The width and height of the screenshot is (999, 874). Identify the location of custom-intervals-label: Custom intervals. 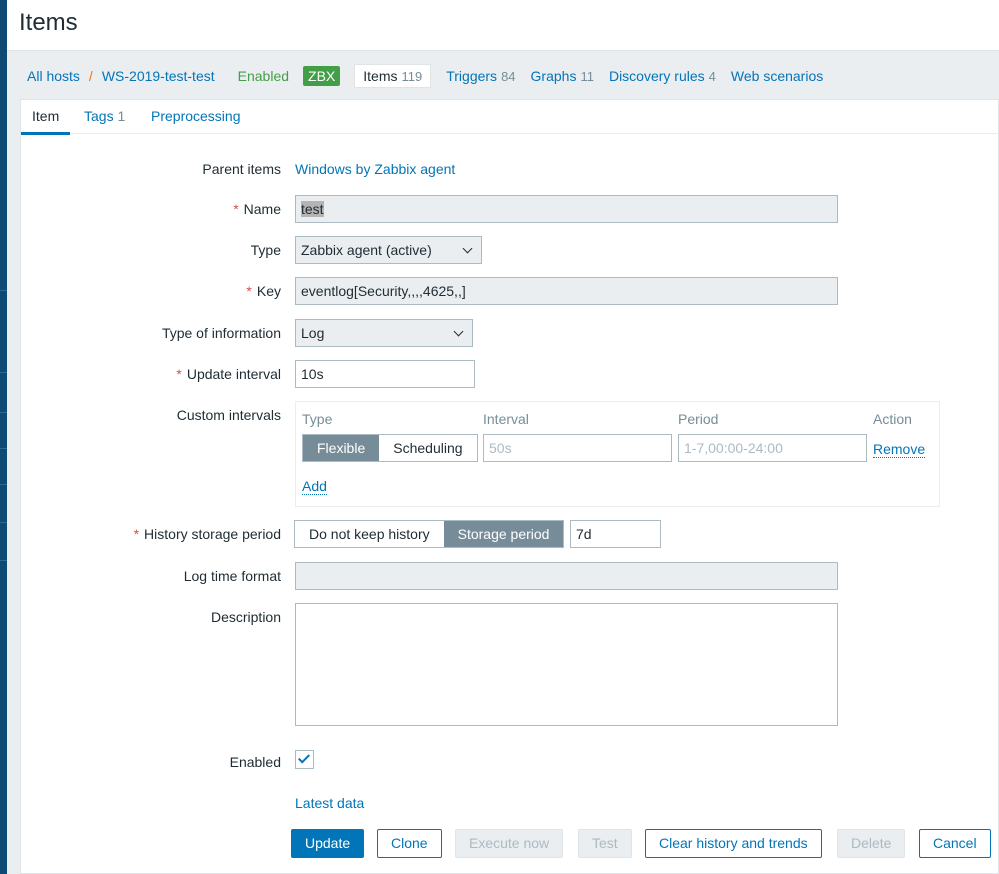
(228, 415).